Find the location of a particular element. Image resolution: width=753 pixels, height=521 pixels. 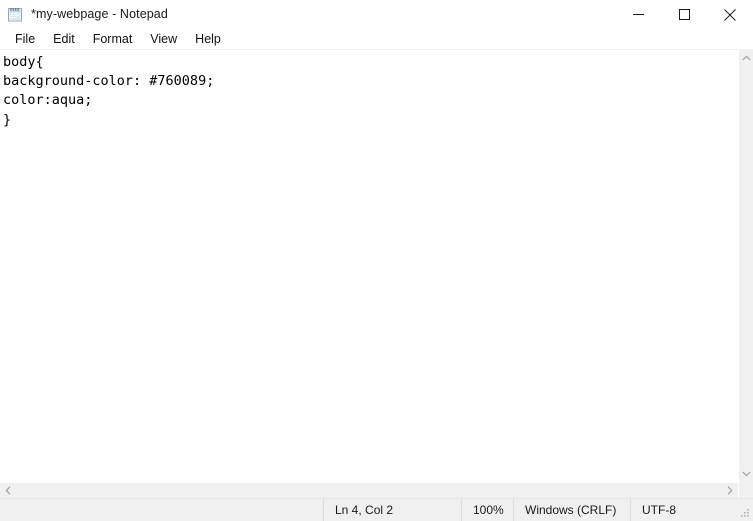

maximize-icon is located at coordinates (684, 14).